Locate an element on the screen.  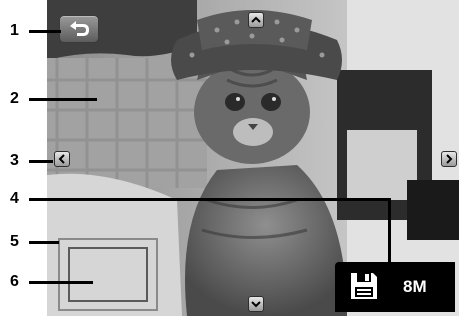
callout-6: 6 is located at coordinates (14, 281).